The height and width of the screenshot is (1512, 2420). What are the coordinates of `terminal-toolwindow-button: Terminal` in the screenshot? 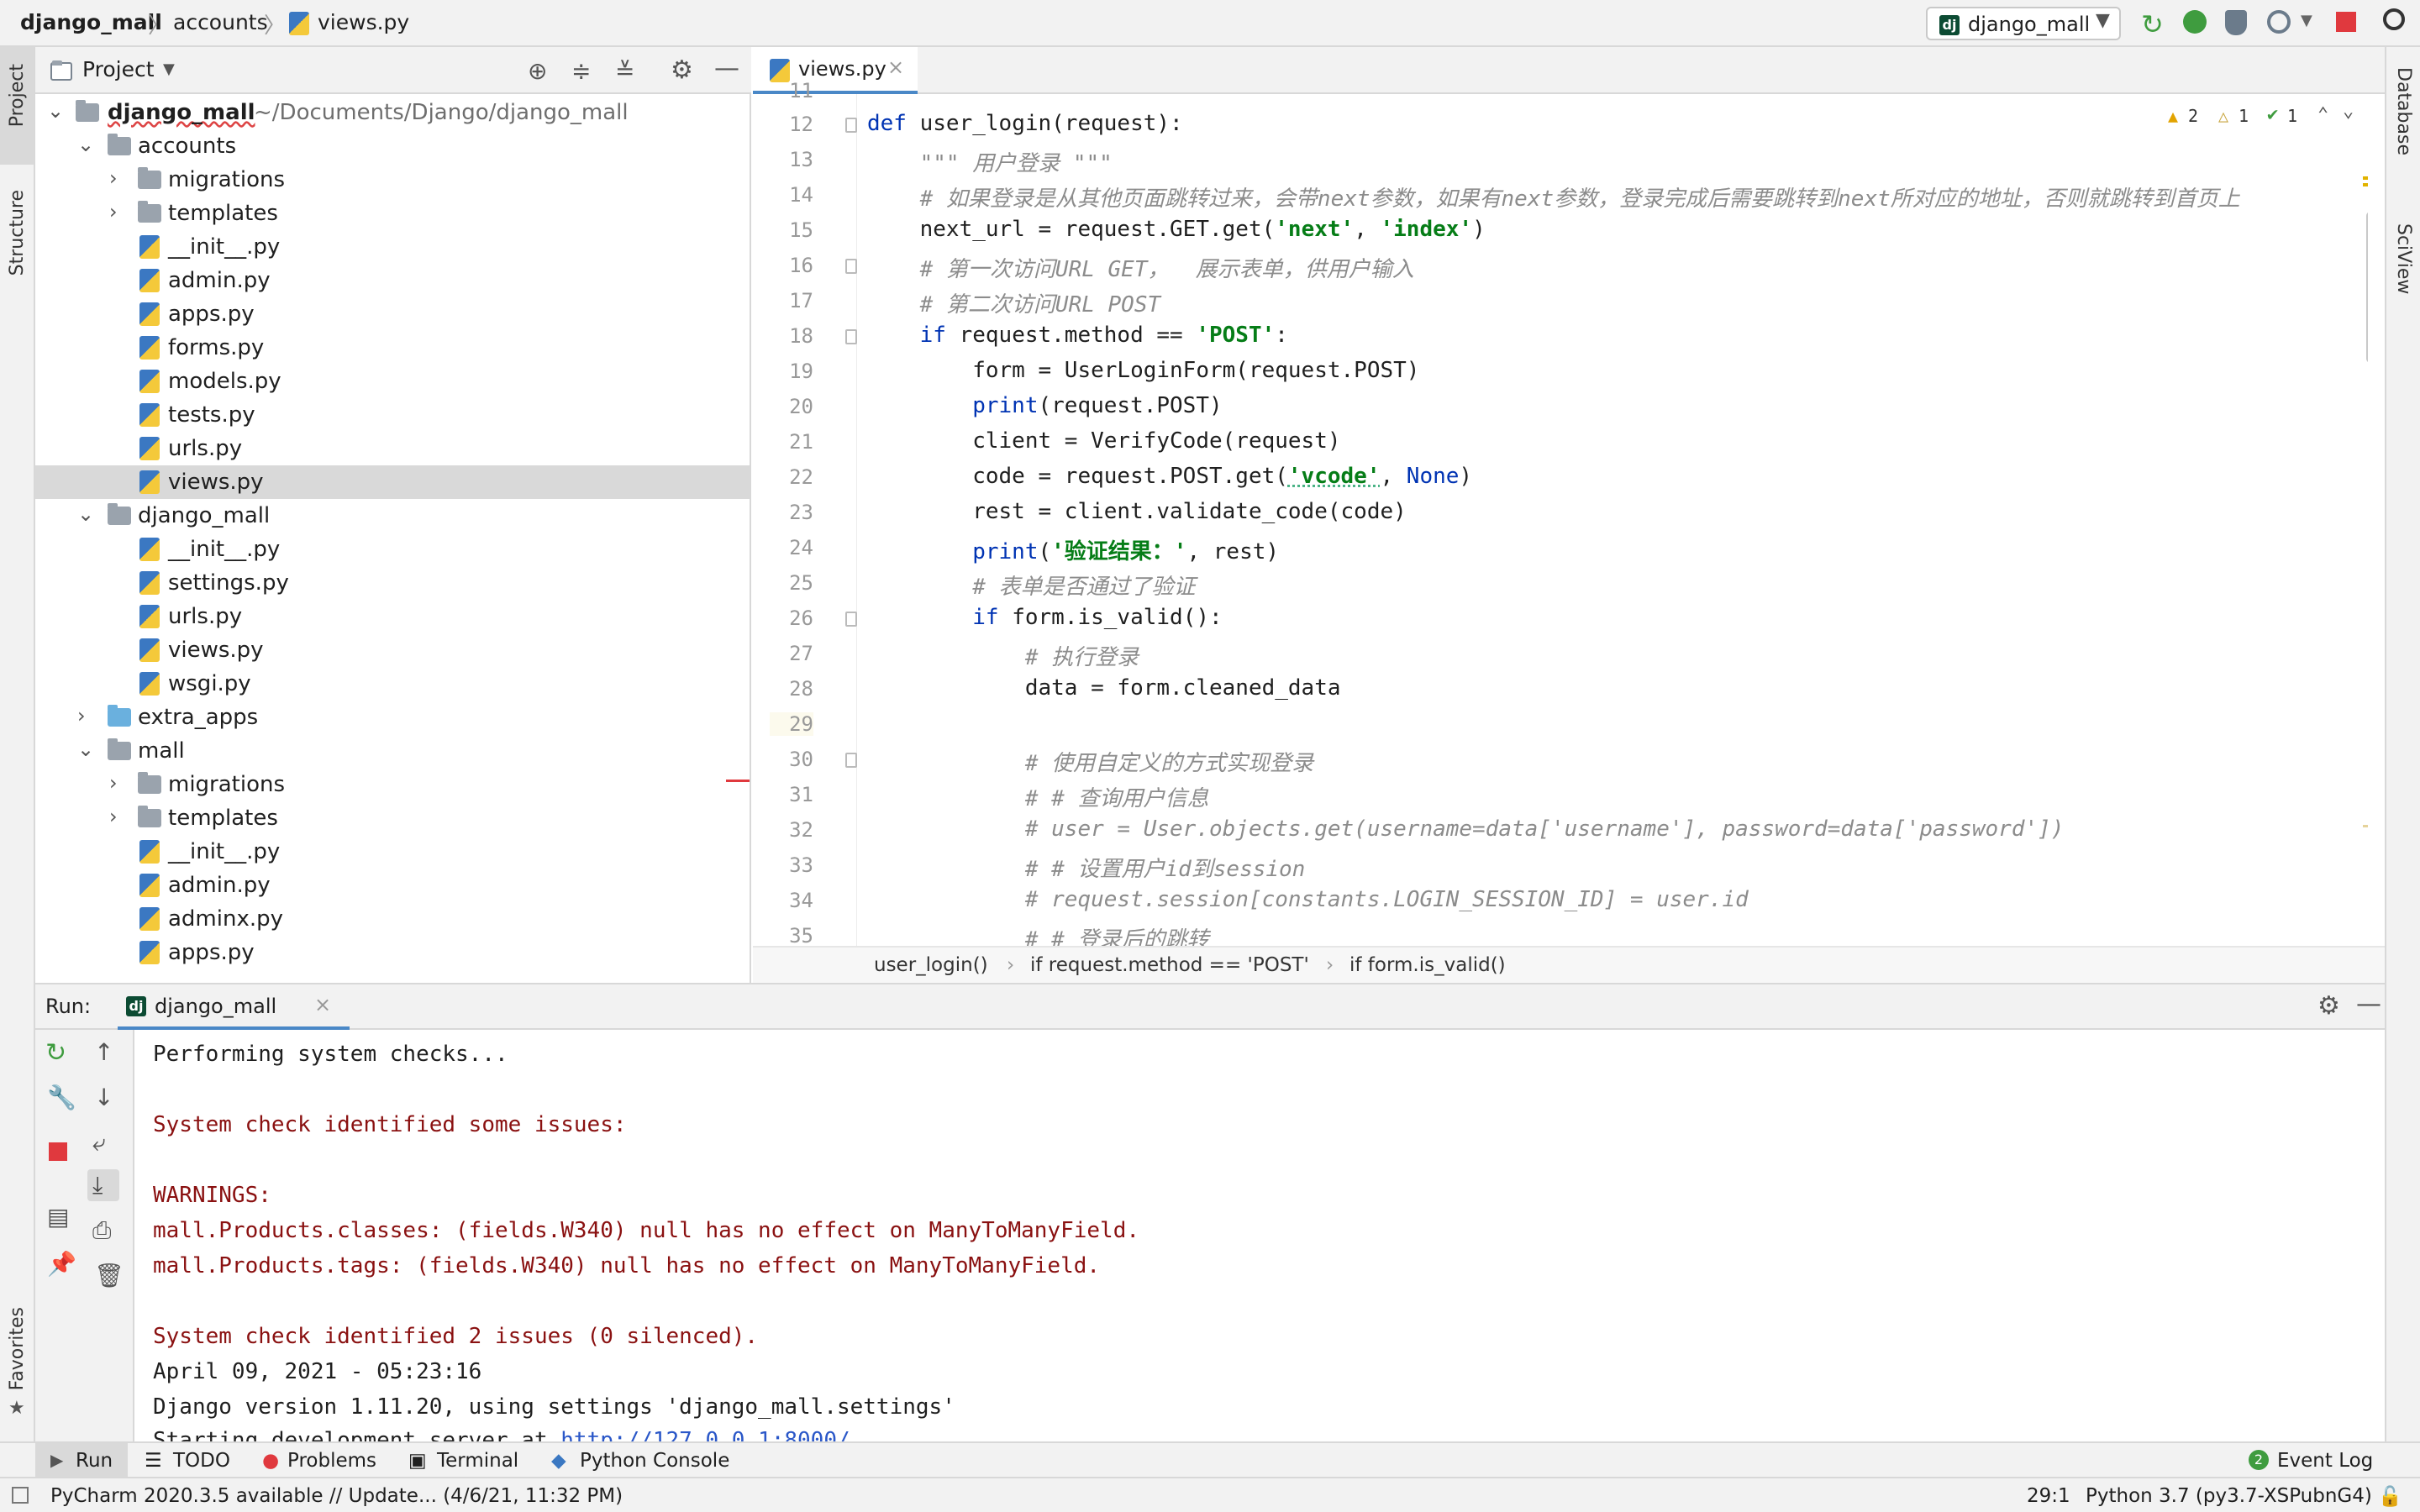 It's located at (478, 1461).